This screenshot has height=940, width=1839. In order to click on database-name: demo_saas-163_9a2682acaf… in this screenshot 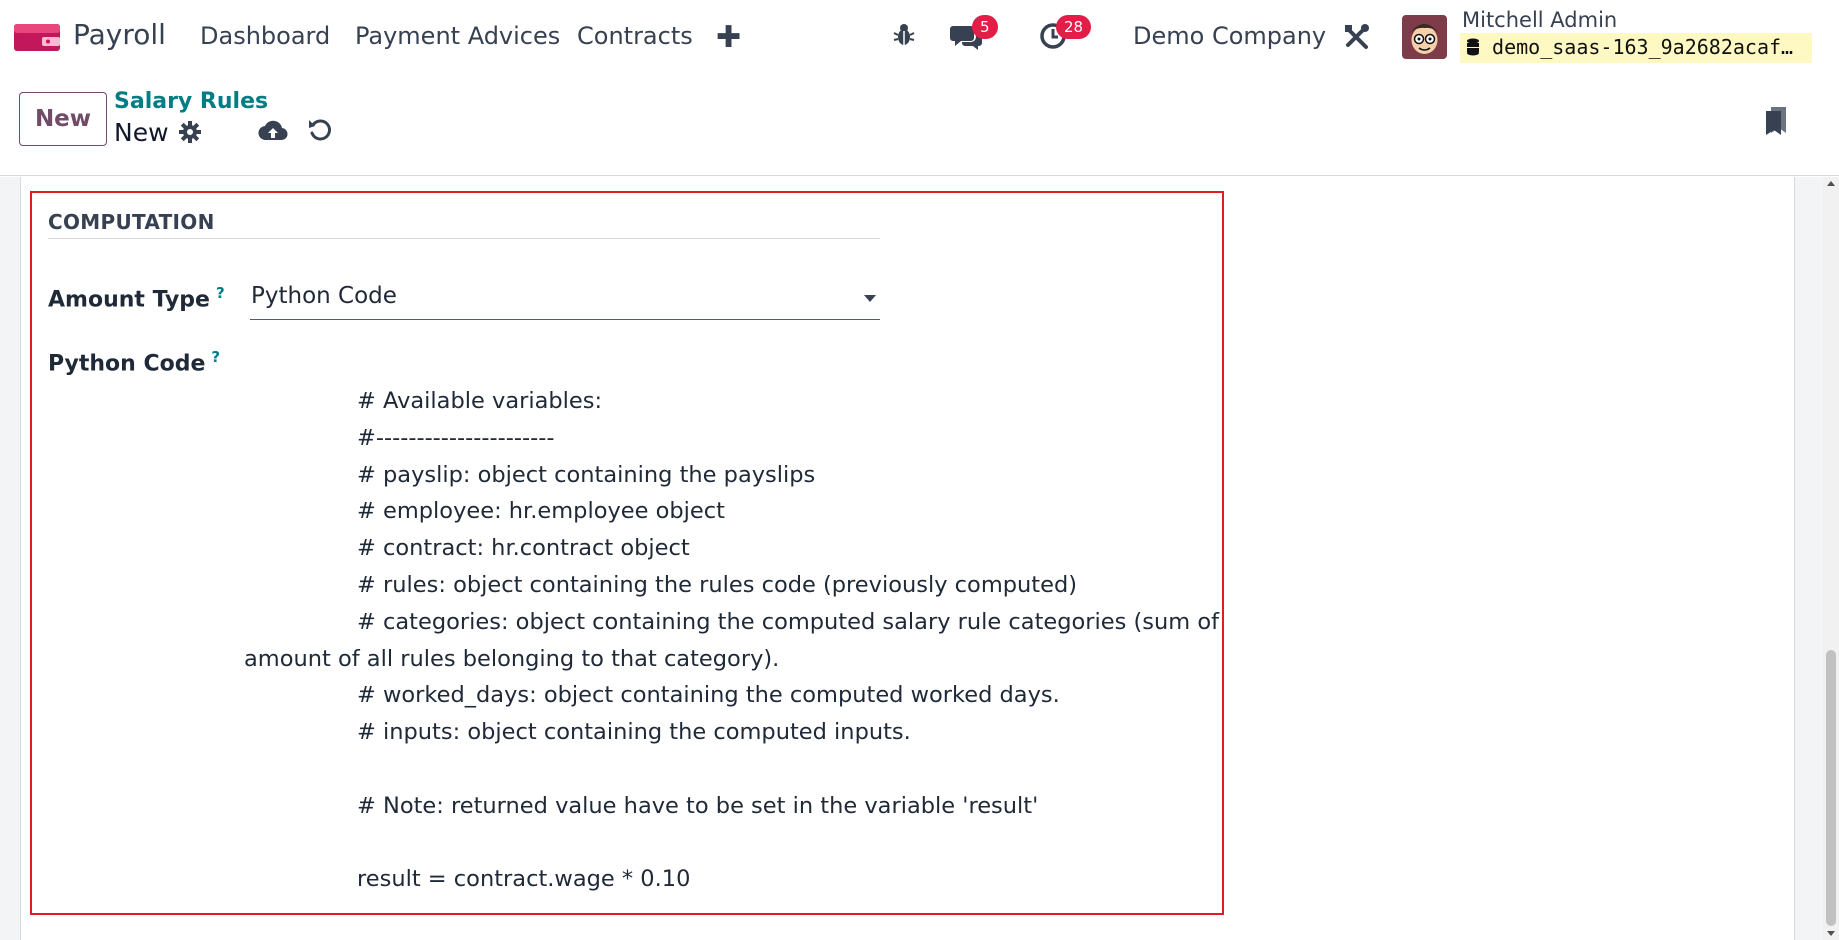, I will do `click(1636, 48)`.